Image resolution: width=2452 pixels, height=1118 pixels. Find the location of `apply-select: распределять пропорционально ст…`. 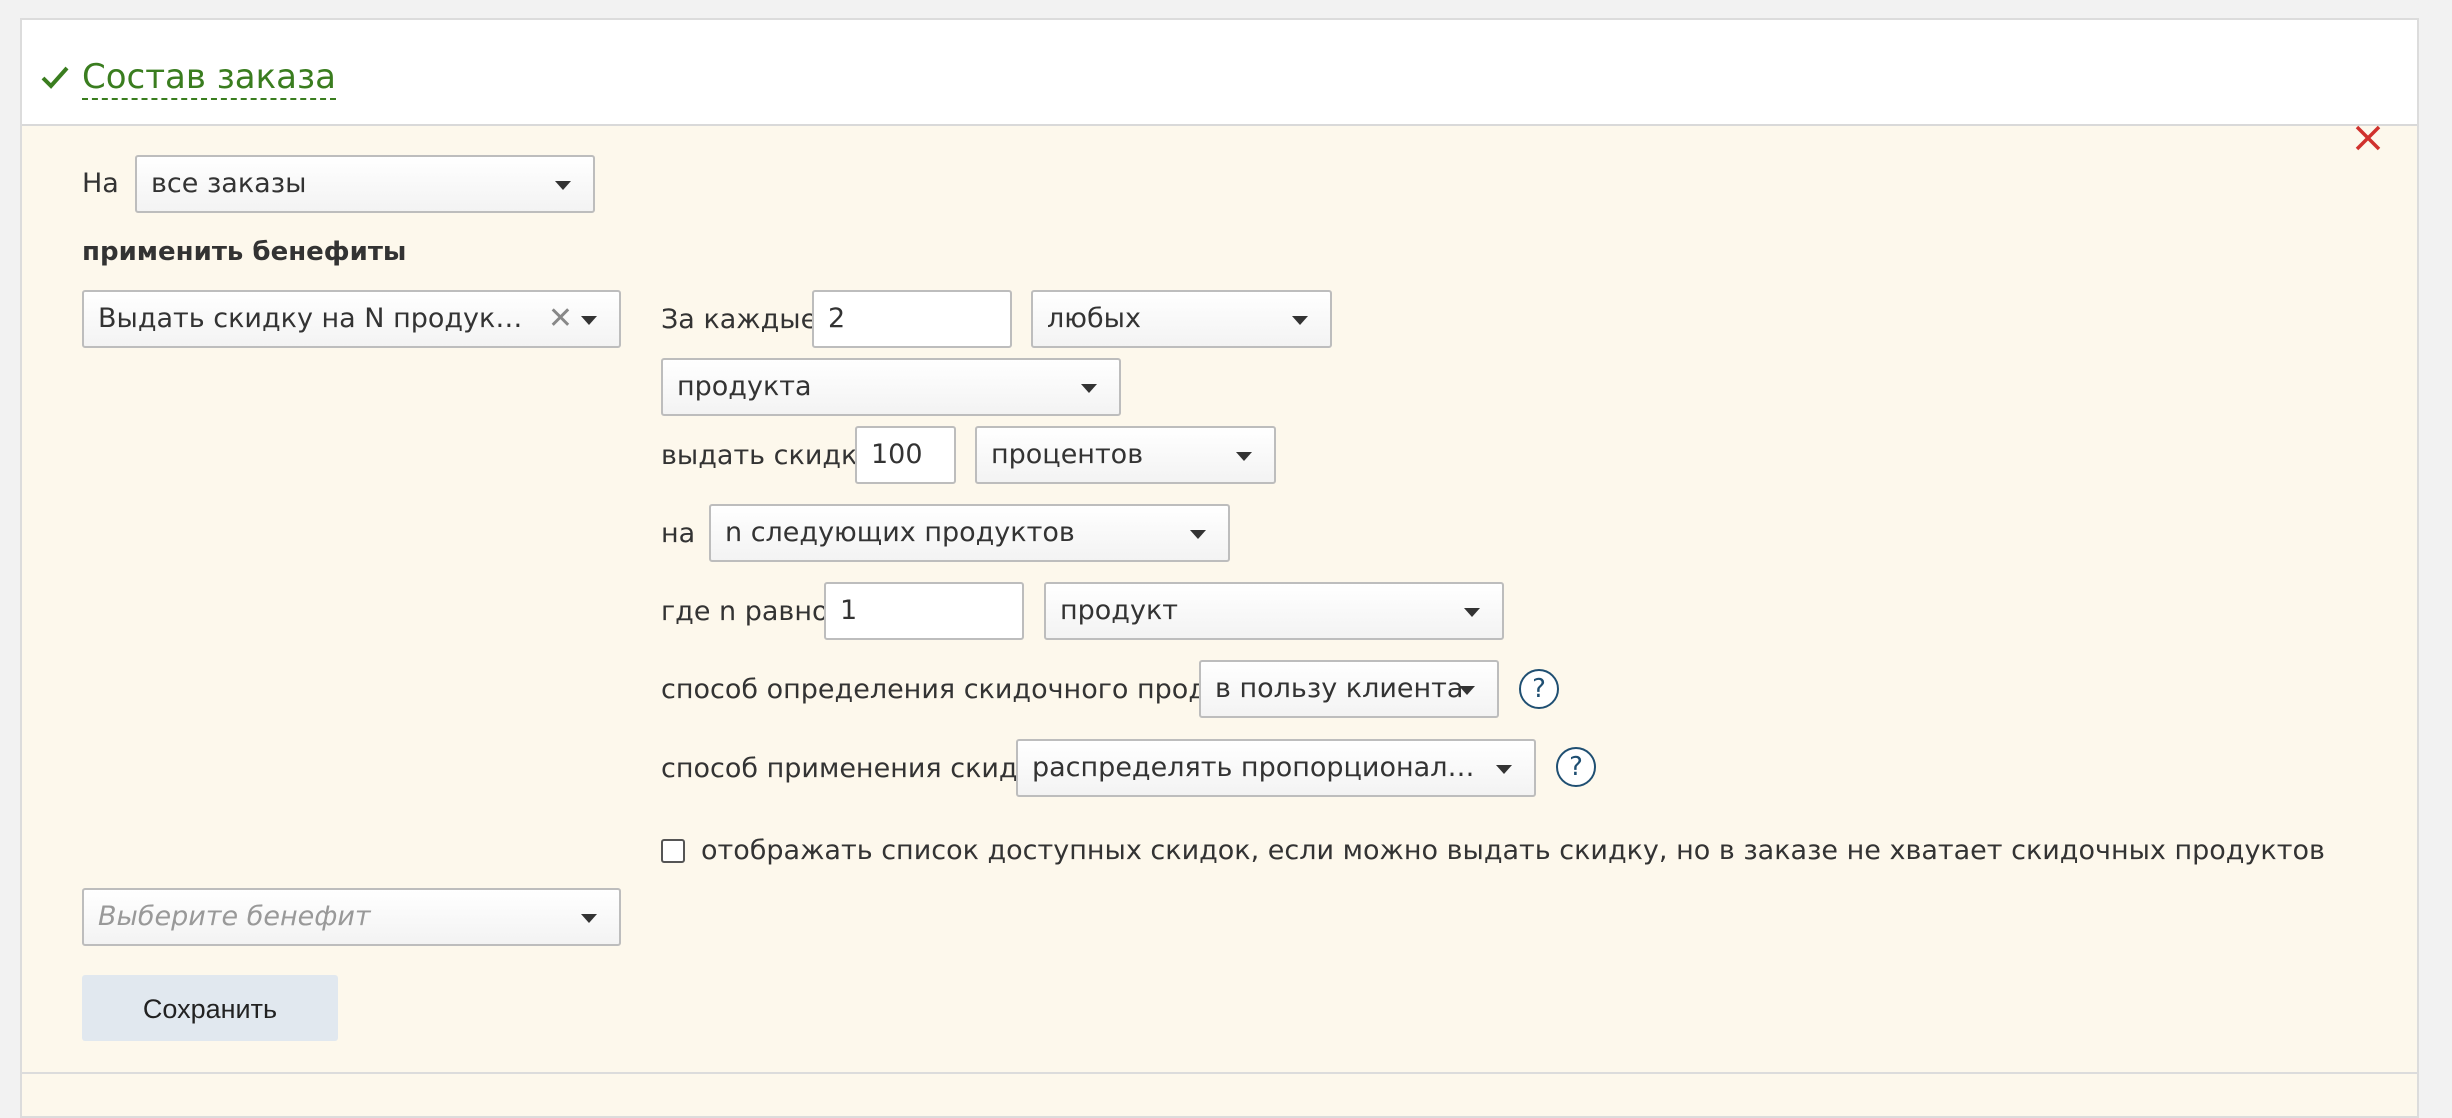

apply-select: распределять пропорционально ст… is located at coordinates (1276, 768).